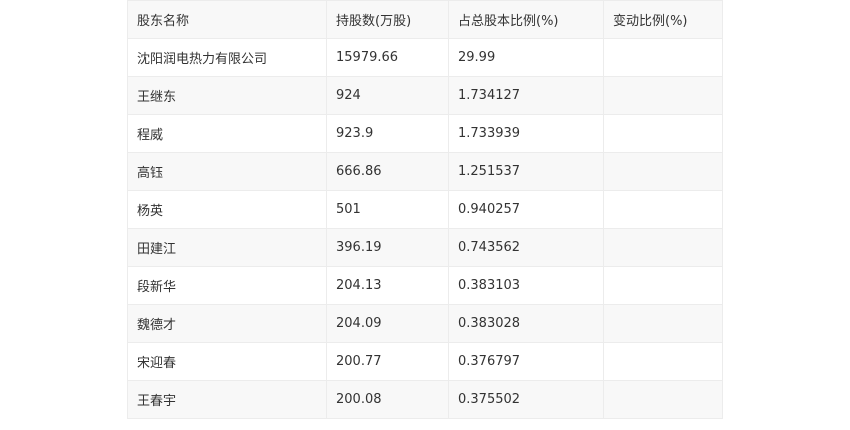 The height and width of the screenshot is (430, 850). Describe the element at coordinates (663, 19) in the screenshot. I see `header-change-ratio: 变动比例(%)` at that location.